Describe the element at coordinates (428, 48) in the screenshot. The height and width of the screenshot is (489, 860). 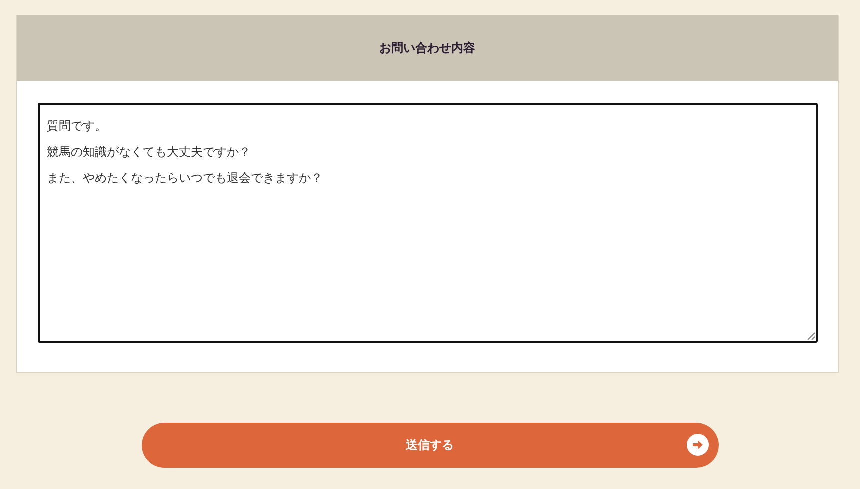
I see `section-title: お問い合わせ内容` at that location.